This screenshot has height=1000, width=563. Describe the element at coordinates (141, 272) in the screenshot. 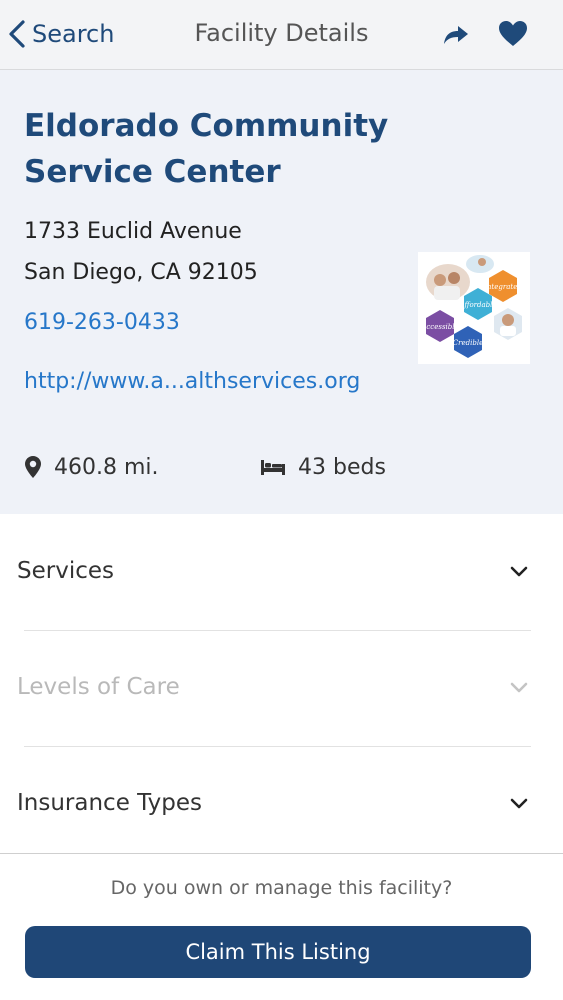

I see `address-city: San Diego, CA 92105` at that location.